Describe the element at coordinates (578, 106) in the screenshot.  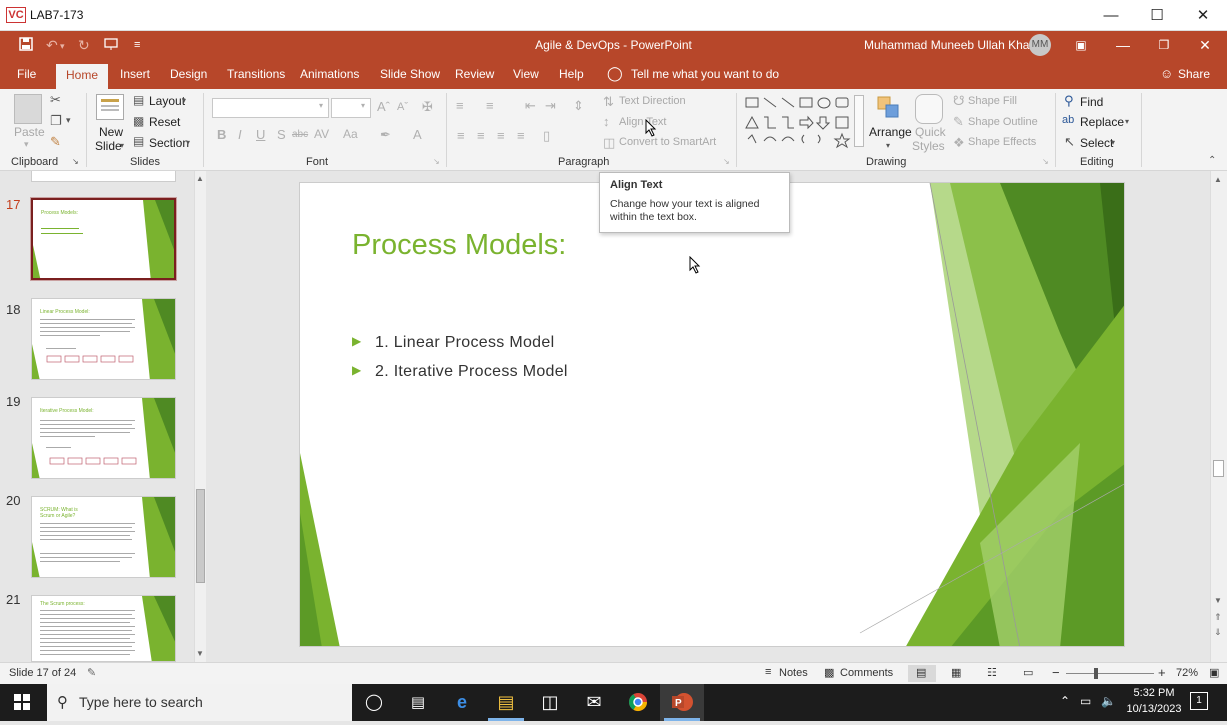
I see `line-spacing-icon: ⇕` at that location.